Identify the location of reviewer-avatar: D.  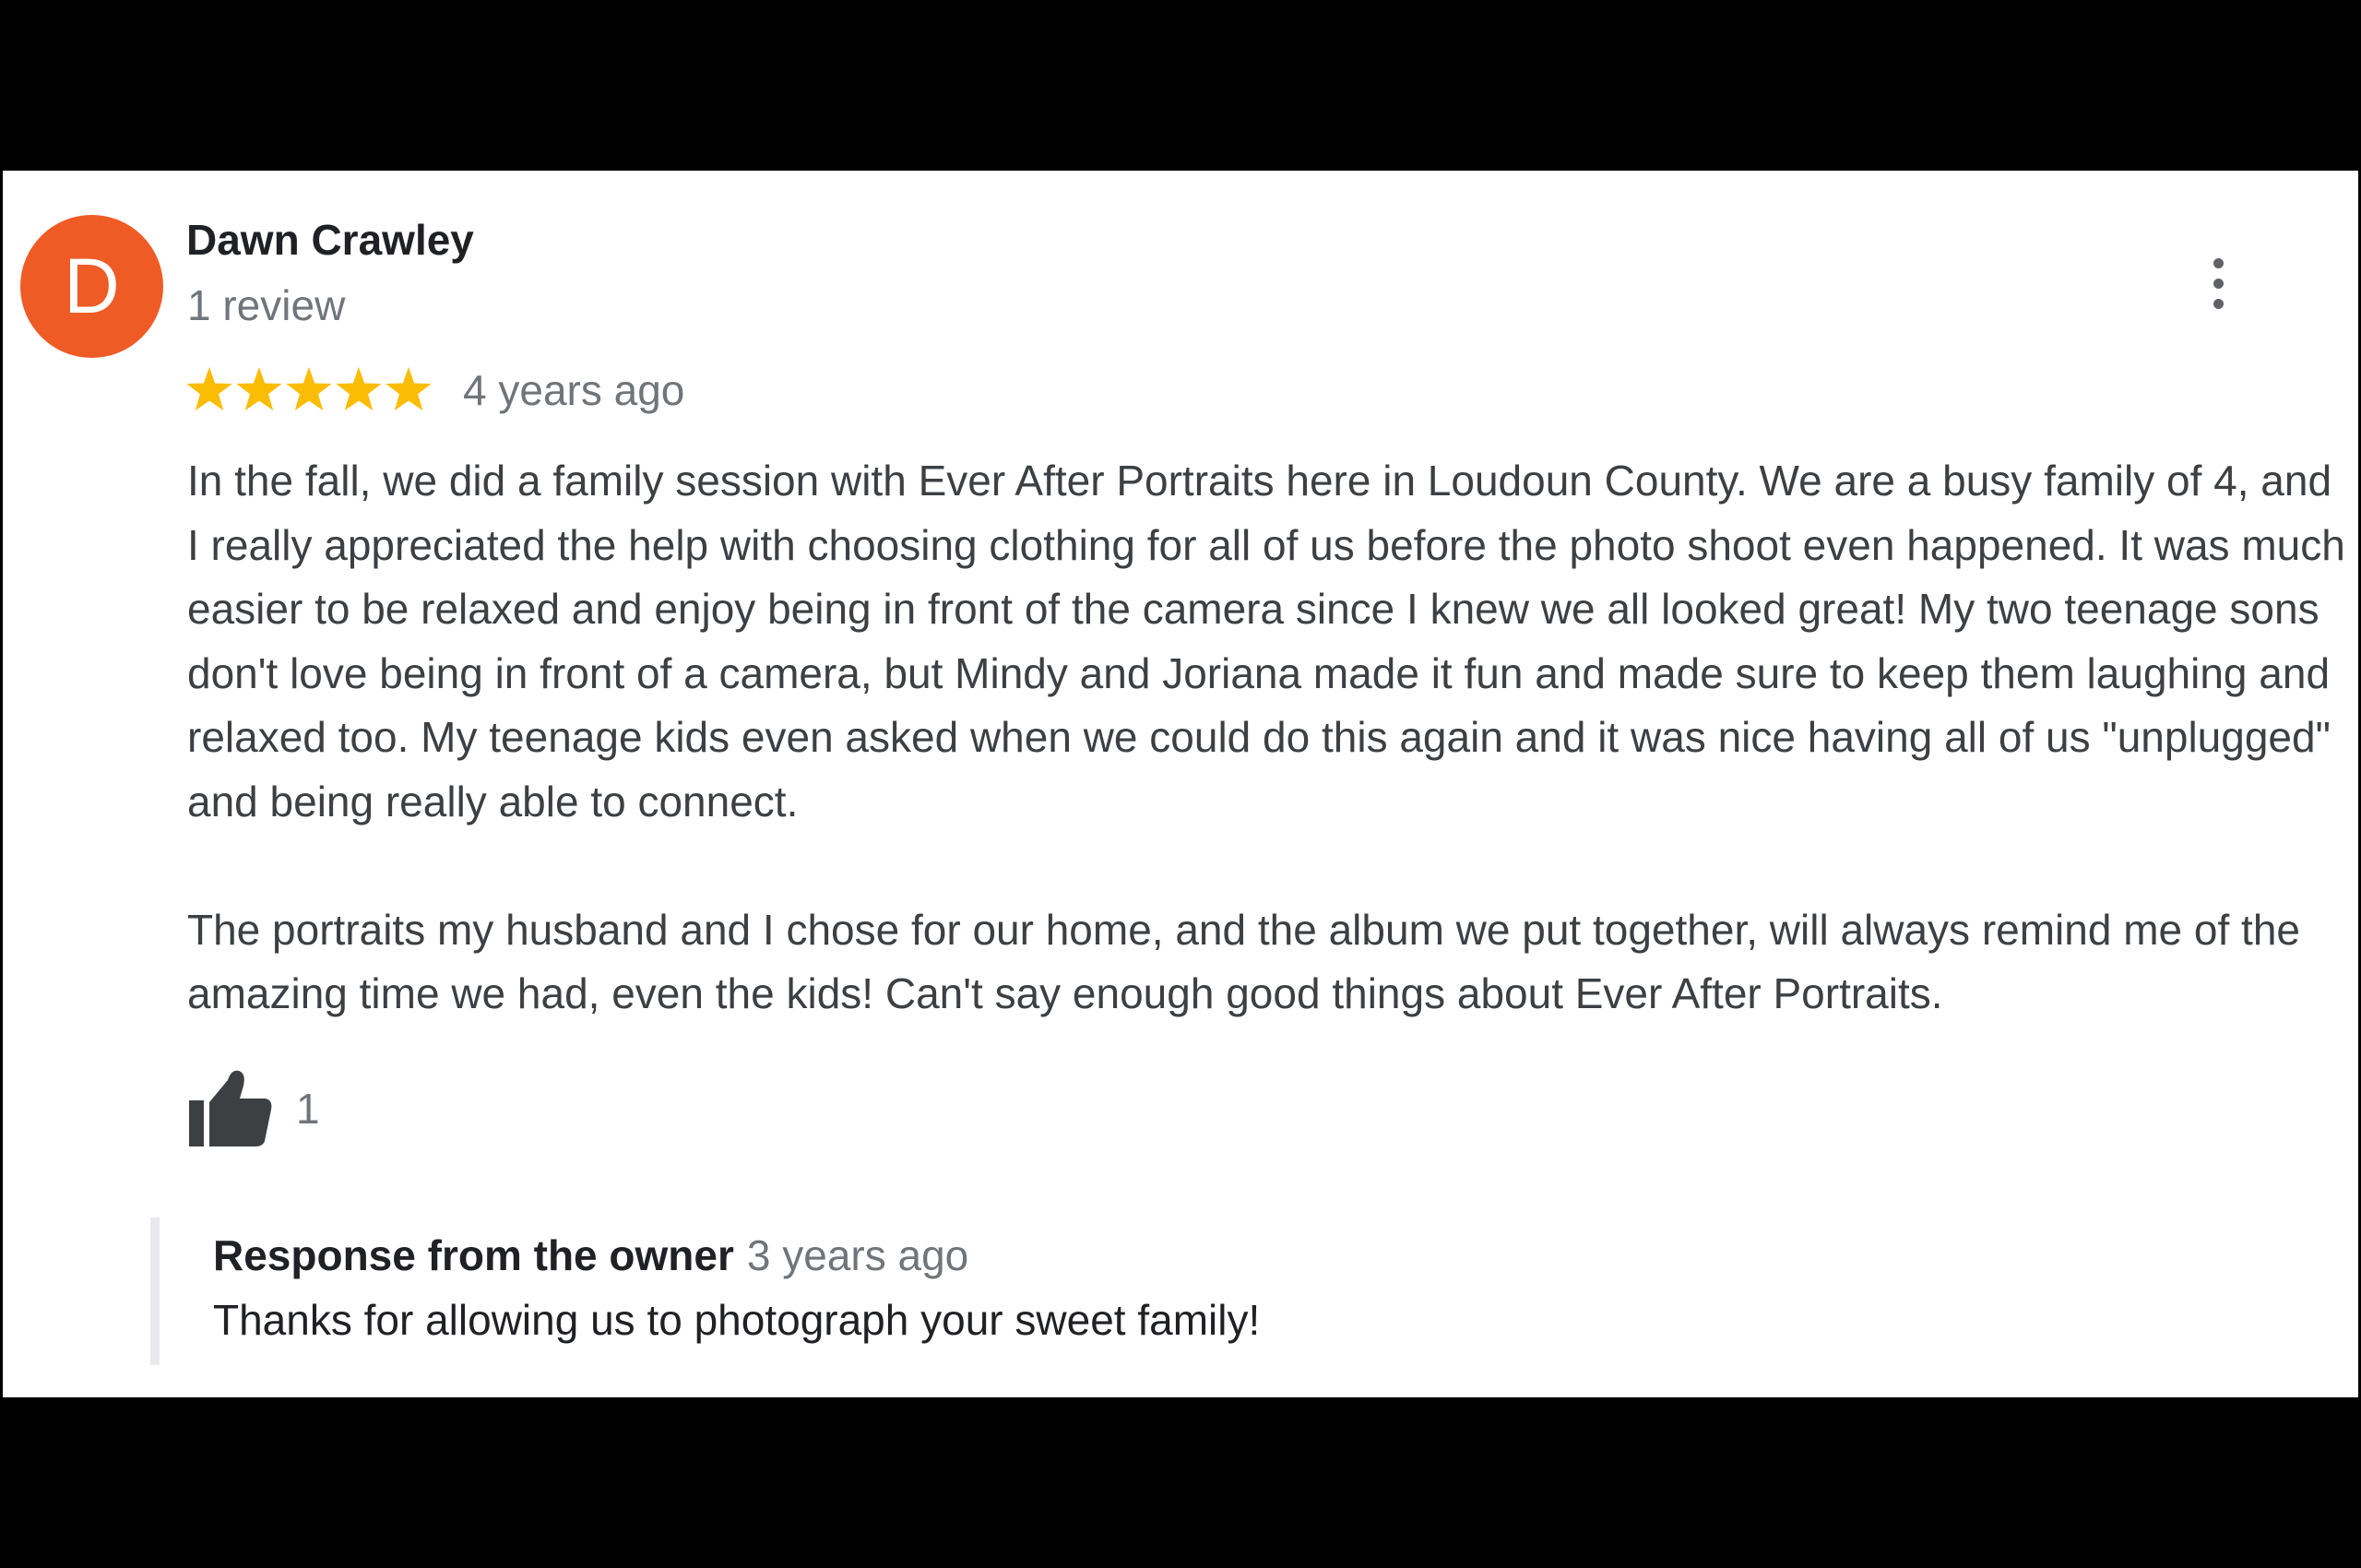
(91, 286).